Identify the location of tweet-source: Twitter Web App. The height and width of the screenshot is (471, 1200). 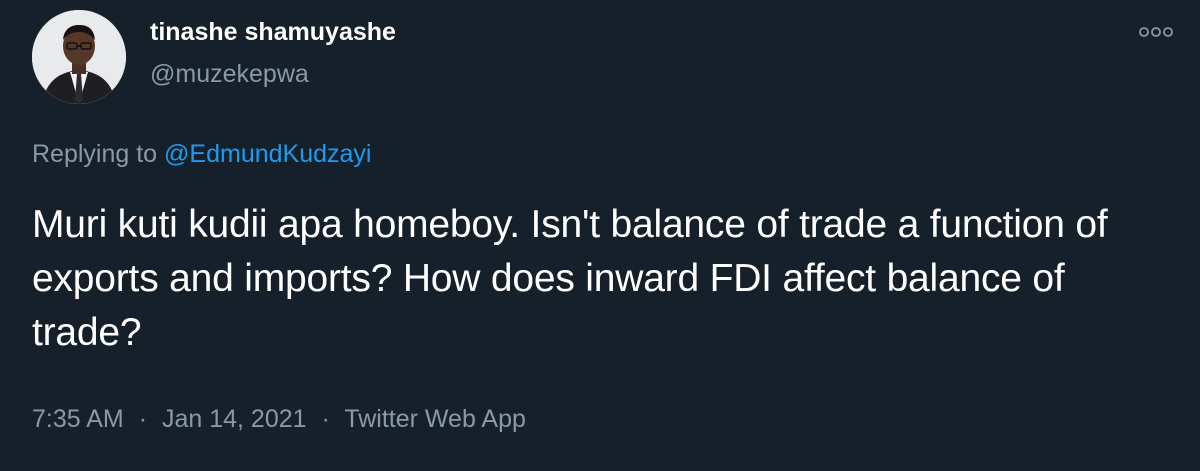
(435, 419).